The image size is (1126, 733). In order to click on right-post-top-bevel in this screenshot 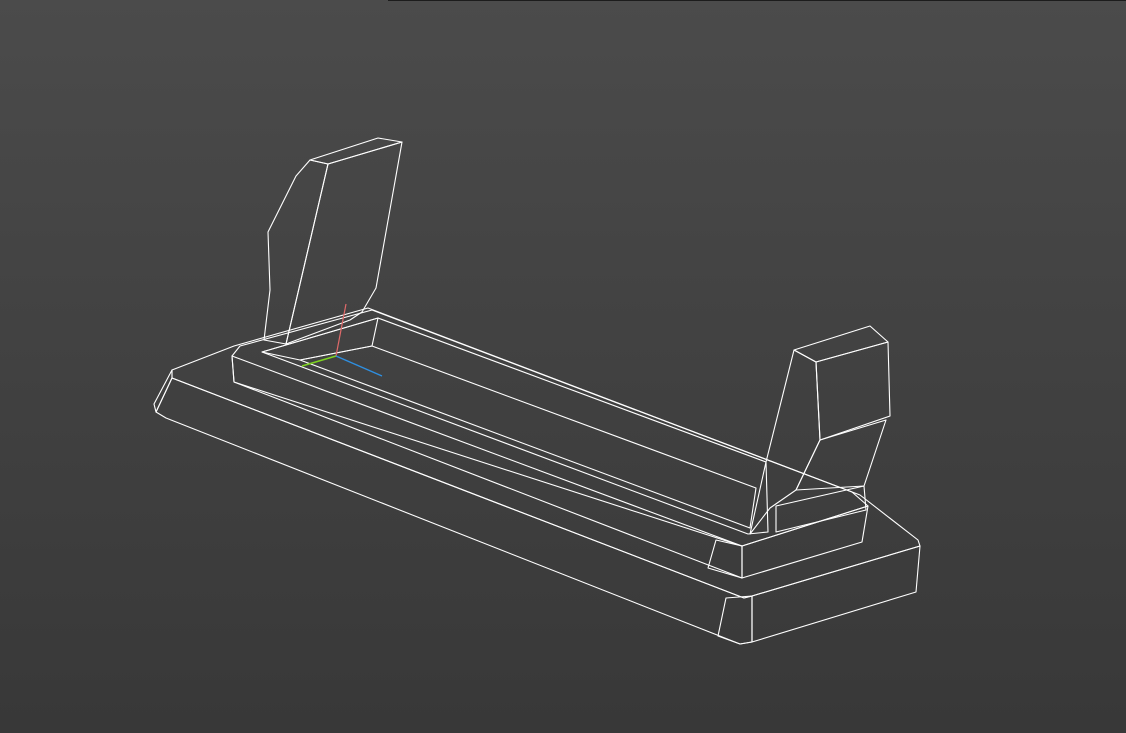, I will do `click(841, 344)`.